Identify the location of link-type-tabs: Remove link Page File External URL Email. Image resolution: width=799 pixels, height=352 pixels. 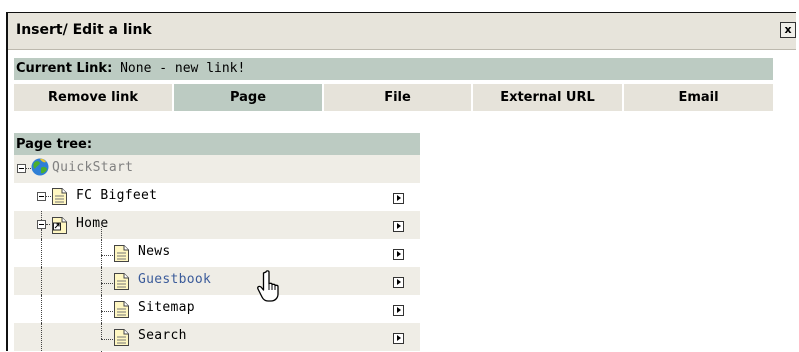
(393, 97).